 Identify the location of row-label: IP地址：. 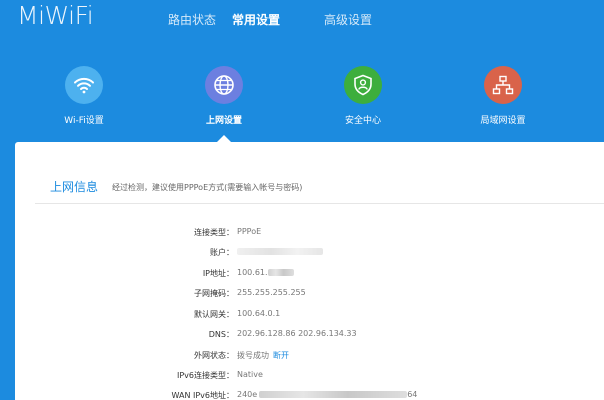
(218, 273).